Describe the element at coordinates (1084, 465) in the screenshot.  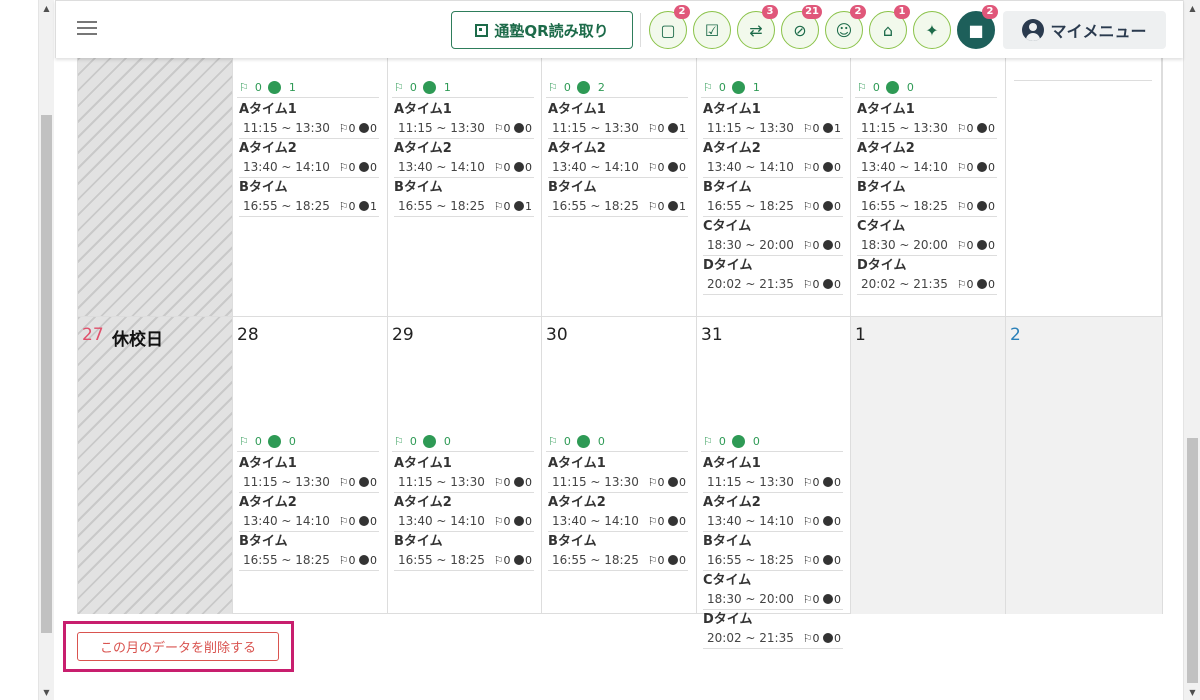
I see `calendar-day-cell: 2` at that location.